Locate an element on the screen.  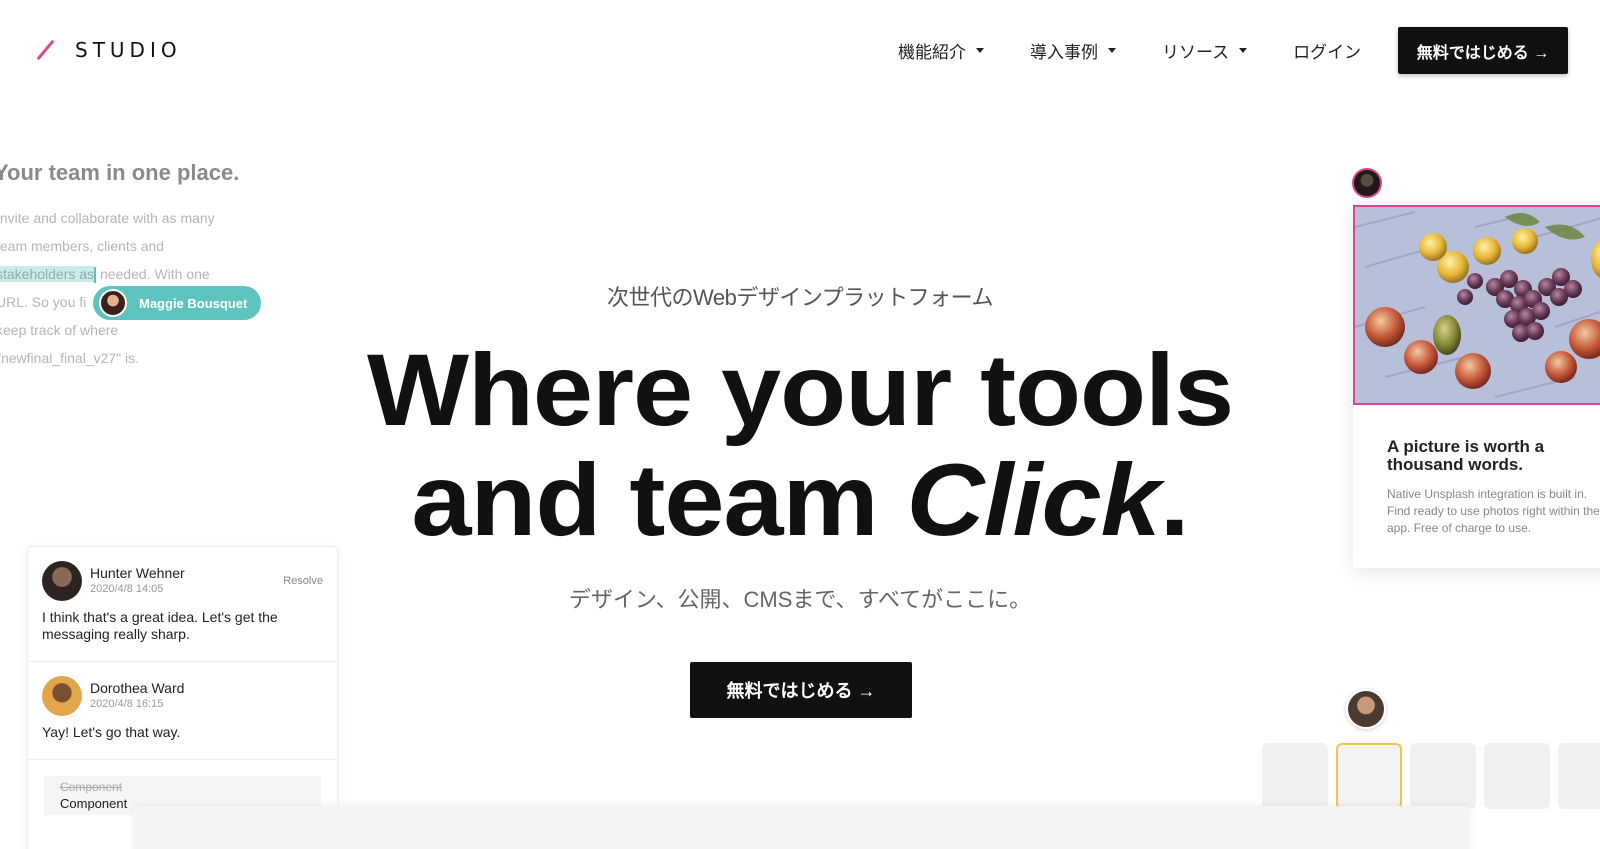
still-life-painting-image is located at coordinates (1476, 305).